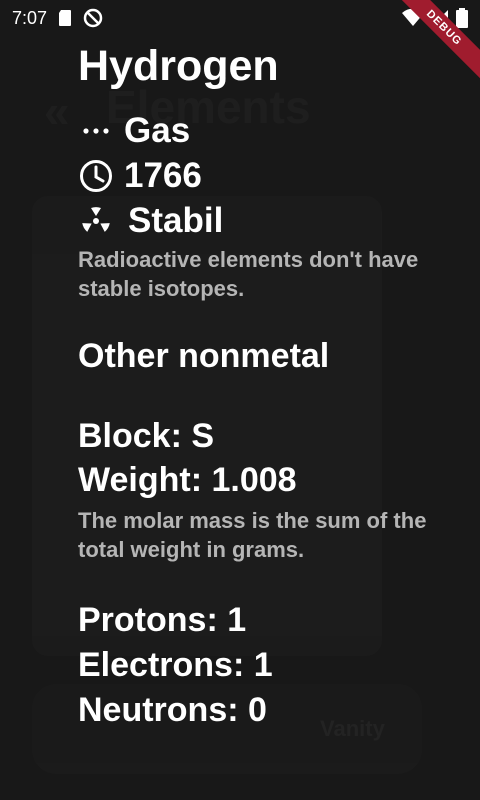 The image size is (480, 800). Describe the element at coordinates (93, 18) in the screenshot. I see `blocked-icon` at that location.